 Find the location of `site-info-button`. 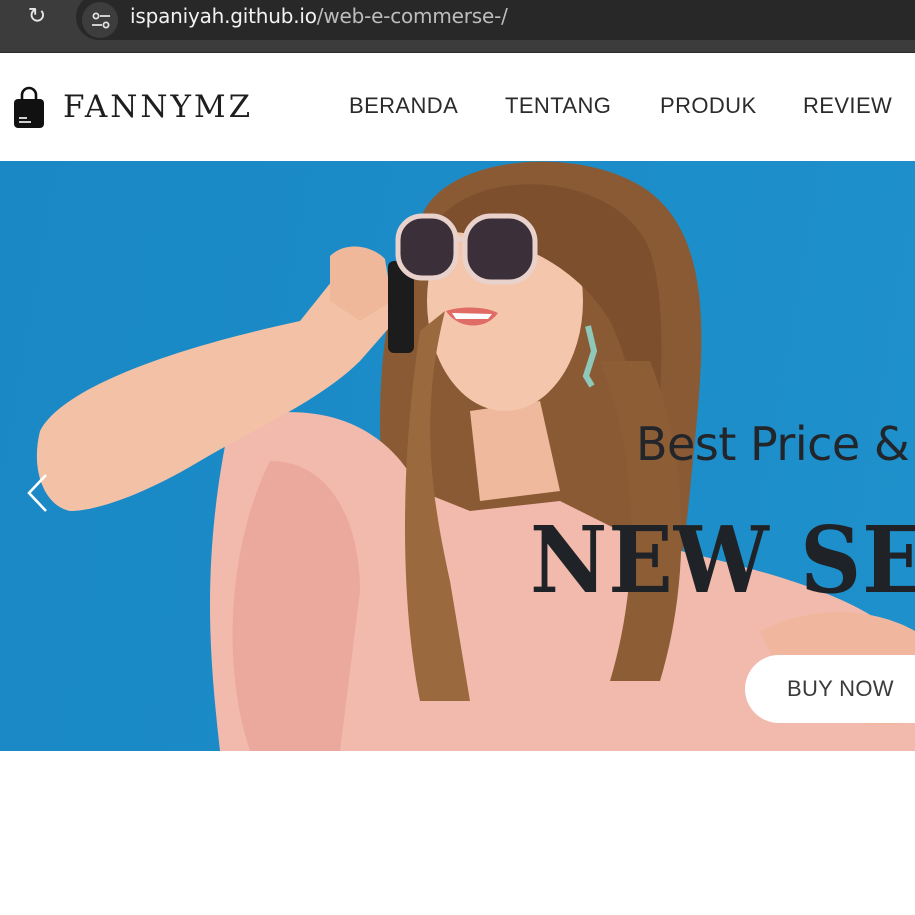

site-info-button is located at coordinates (100, 20).